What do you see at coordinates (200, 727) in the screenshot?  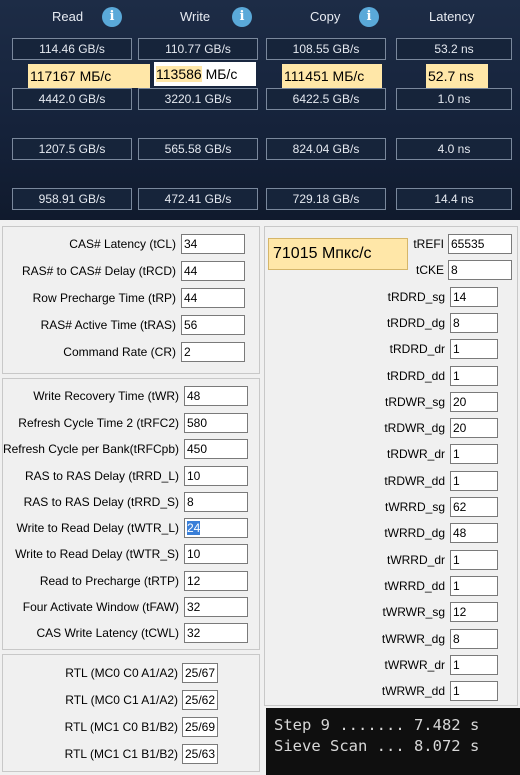 I see `rtl-input: 25/69` at bounding box center [200, 727].